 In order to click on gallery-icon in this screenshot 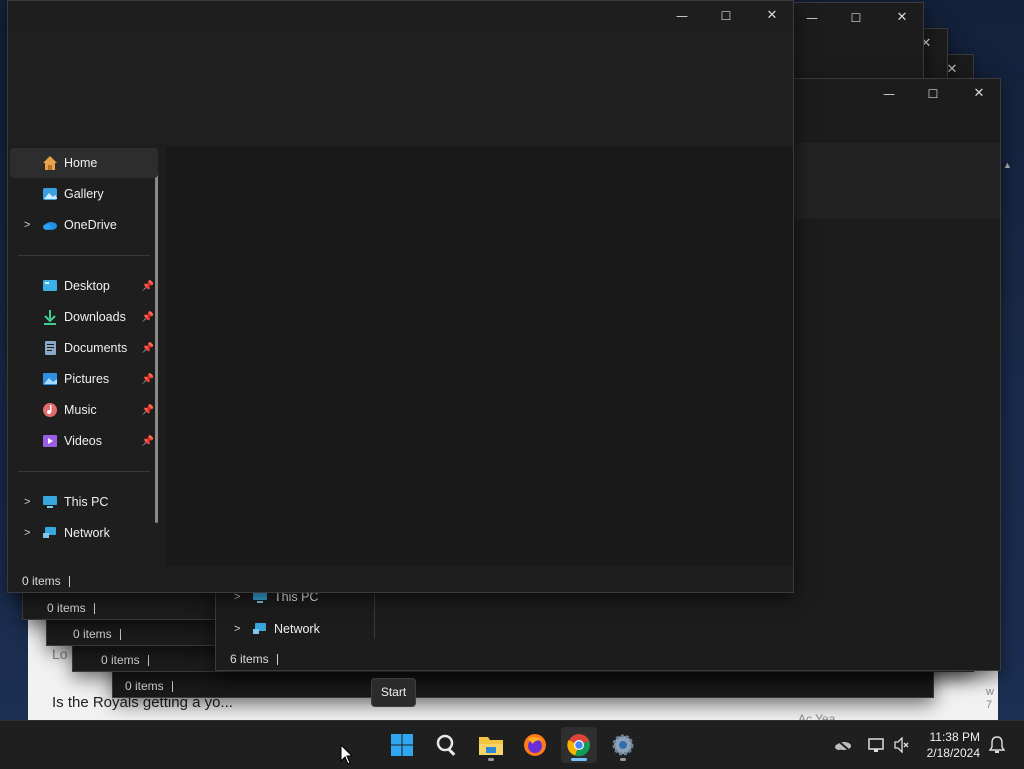, I will do `click(50, 194)`.